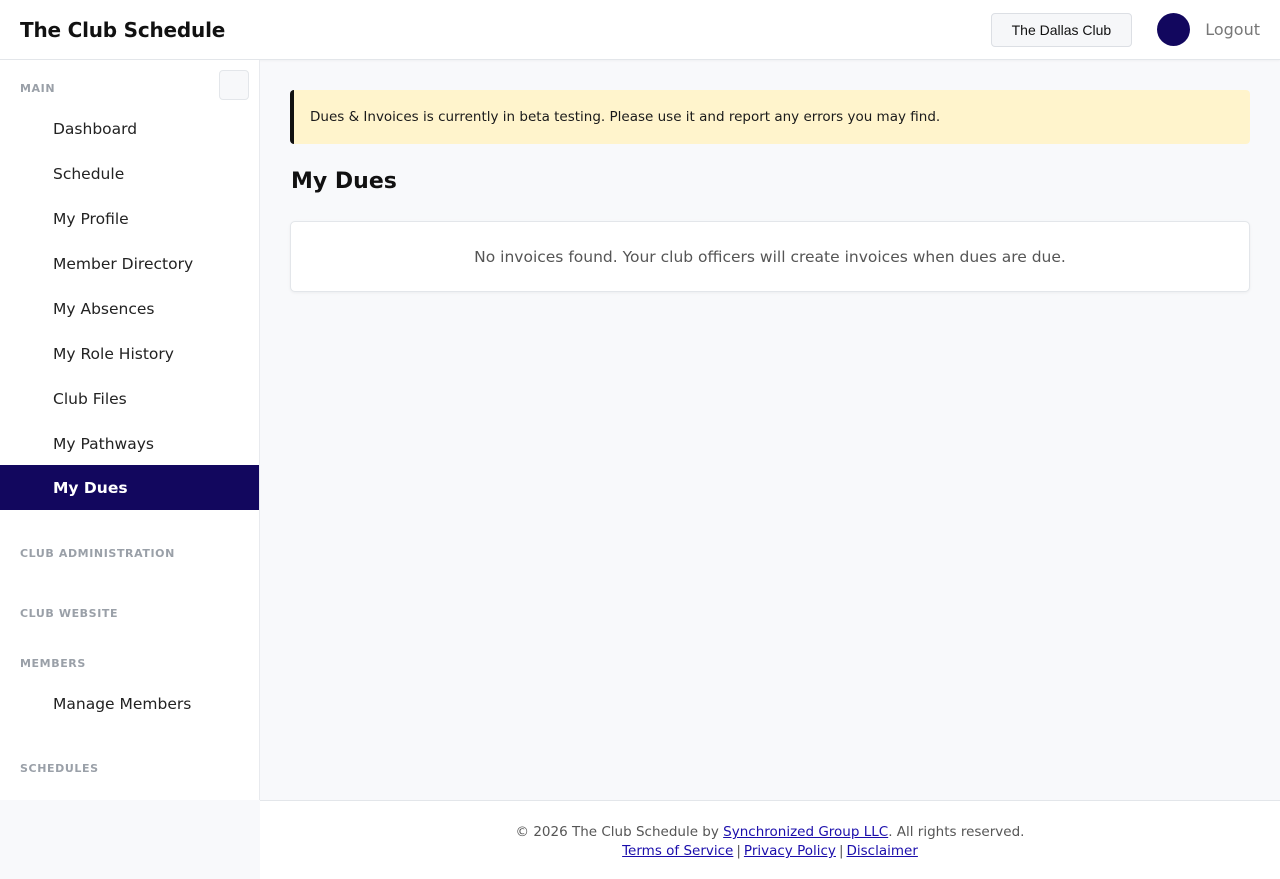 The image size is (1280, 879). I want to click on sidebar-item-dashboard: Dashboard, so click(129, 128).